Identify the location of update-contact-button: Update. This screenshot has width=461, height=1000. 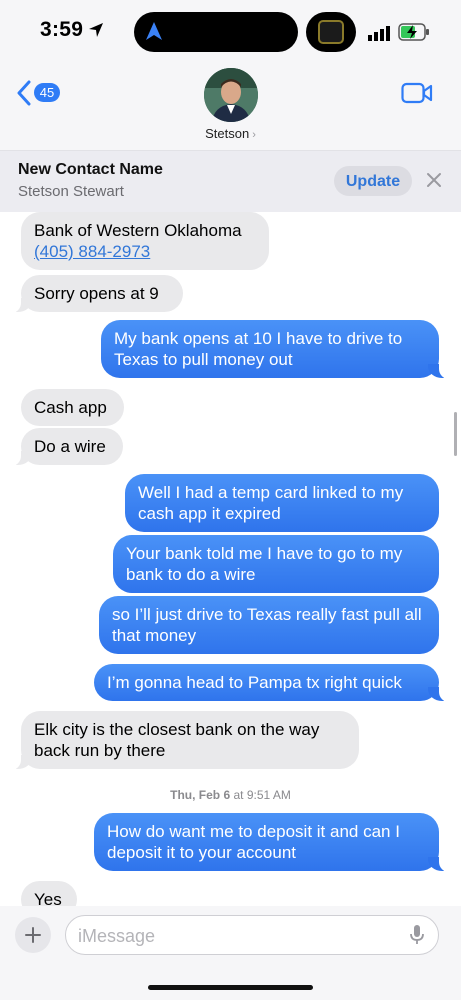
(373, 181).